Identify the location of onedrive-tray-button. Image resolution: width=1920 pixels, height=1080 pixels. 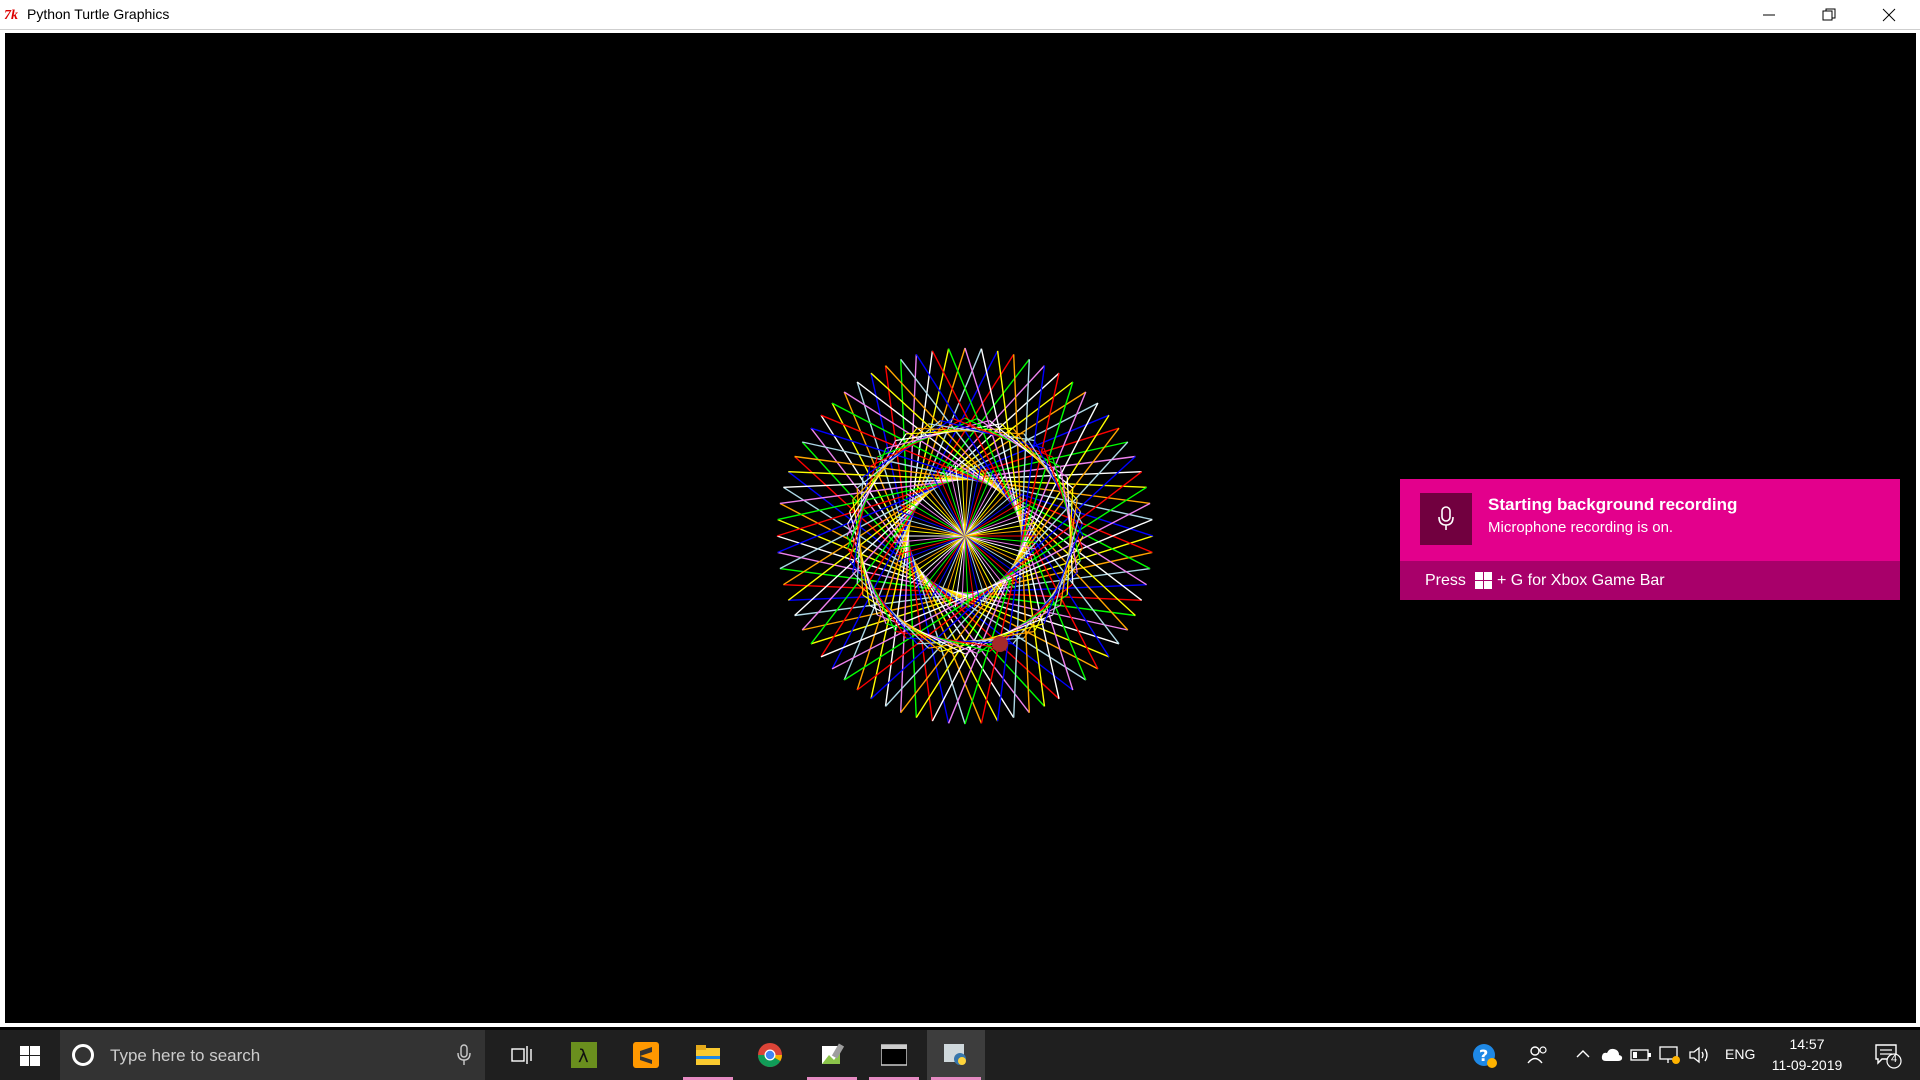
(1612, 1055).